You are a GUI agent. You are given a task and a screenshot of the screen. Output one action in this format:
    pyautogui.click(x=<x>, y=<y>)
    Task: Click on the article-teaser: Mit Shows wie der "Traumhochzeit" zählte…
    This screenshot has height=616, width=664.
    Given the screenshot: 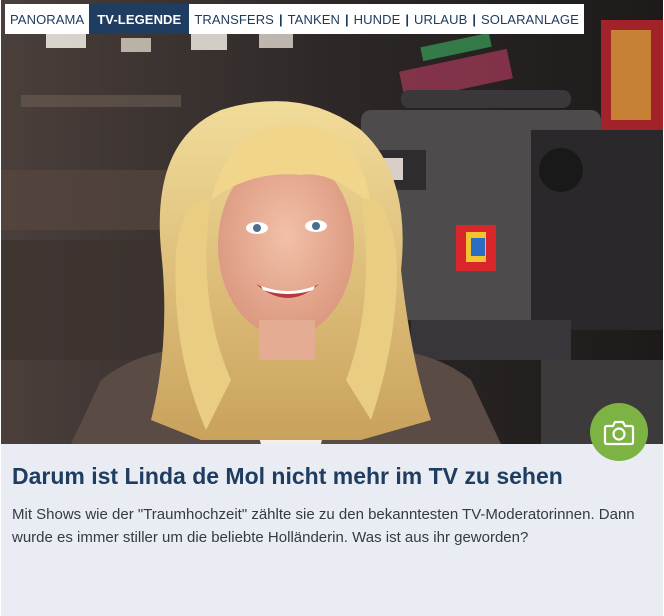 What is the action you would take?
    pyautogui.click(x=323, y=526)
    